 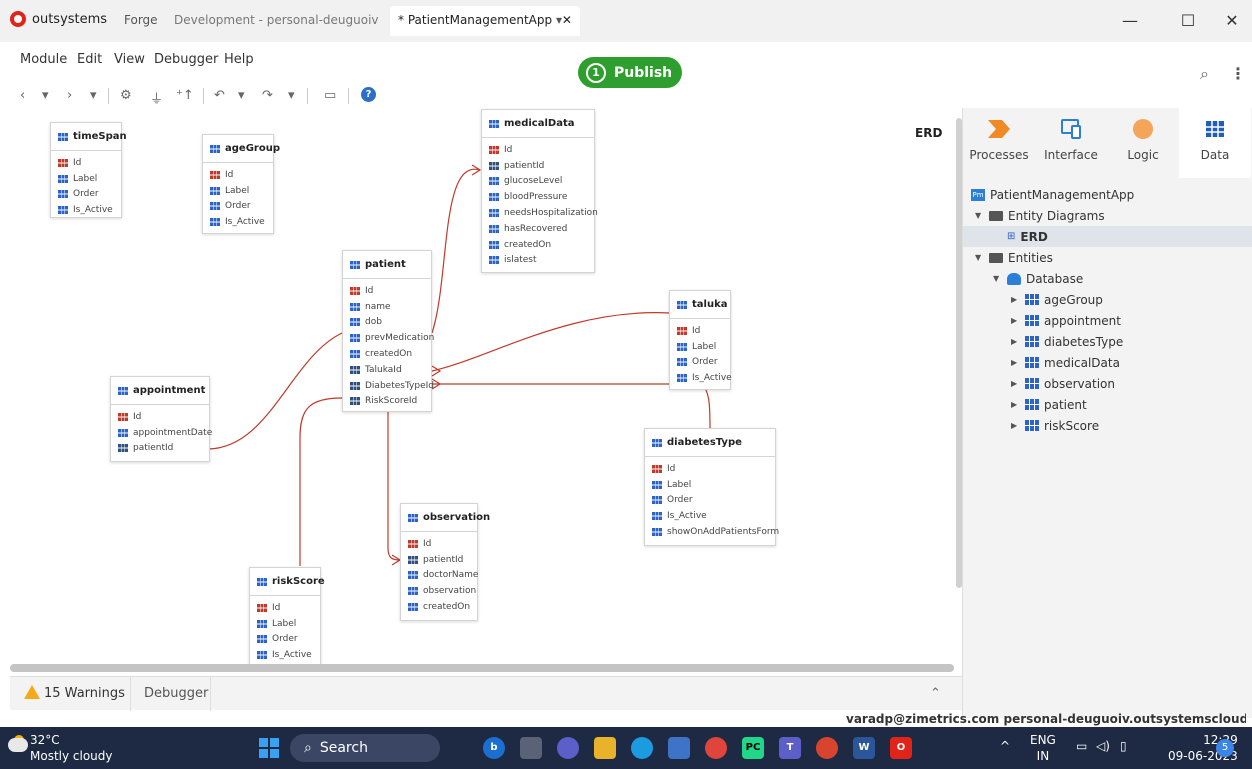 I want to click on outsystems-taskbar-icon: O, so click(x=901, y=748).